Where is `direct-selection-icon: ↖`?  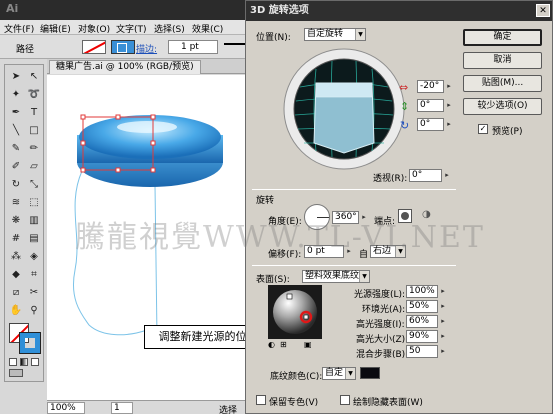
direct-selection-icon: ↖ is located at coordinates (34, 77).